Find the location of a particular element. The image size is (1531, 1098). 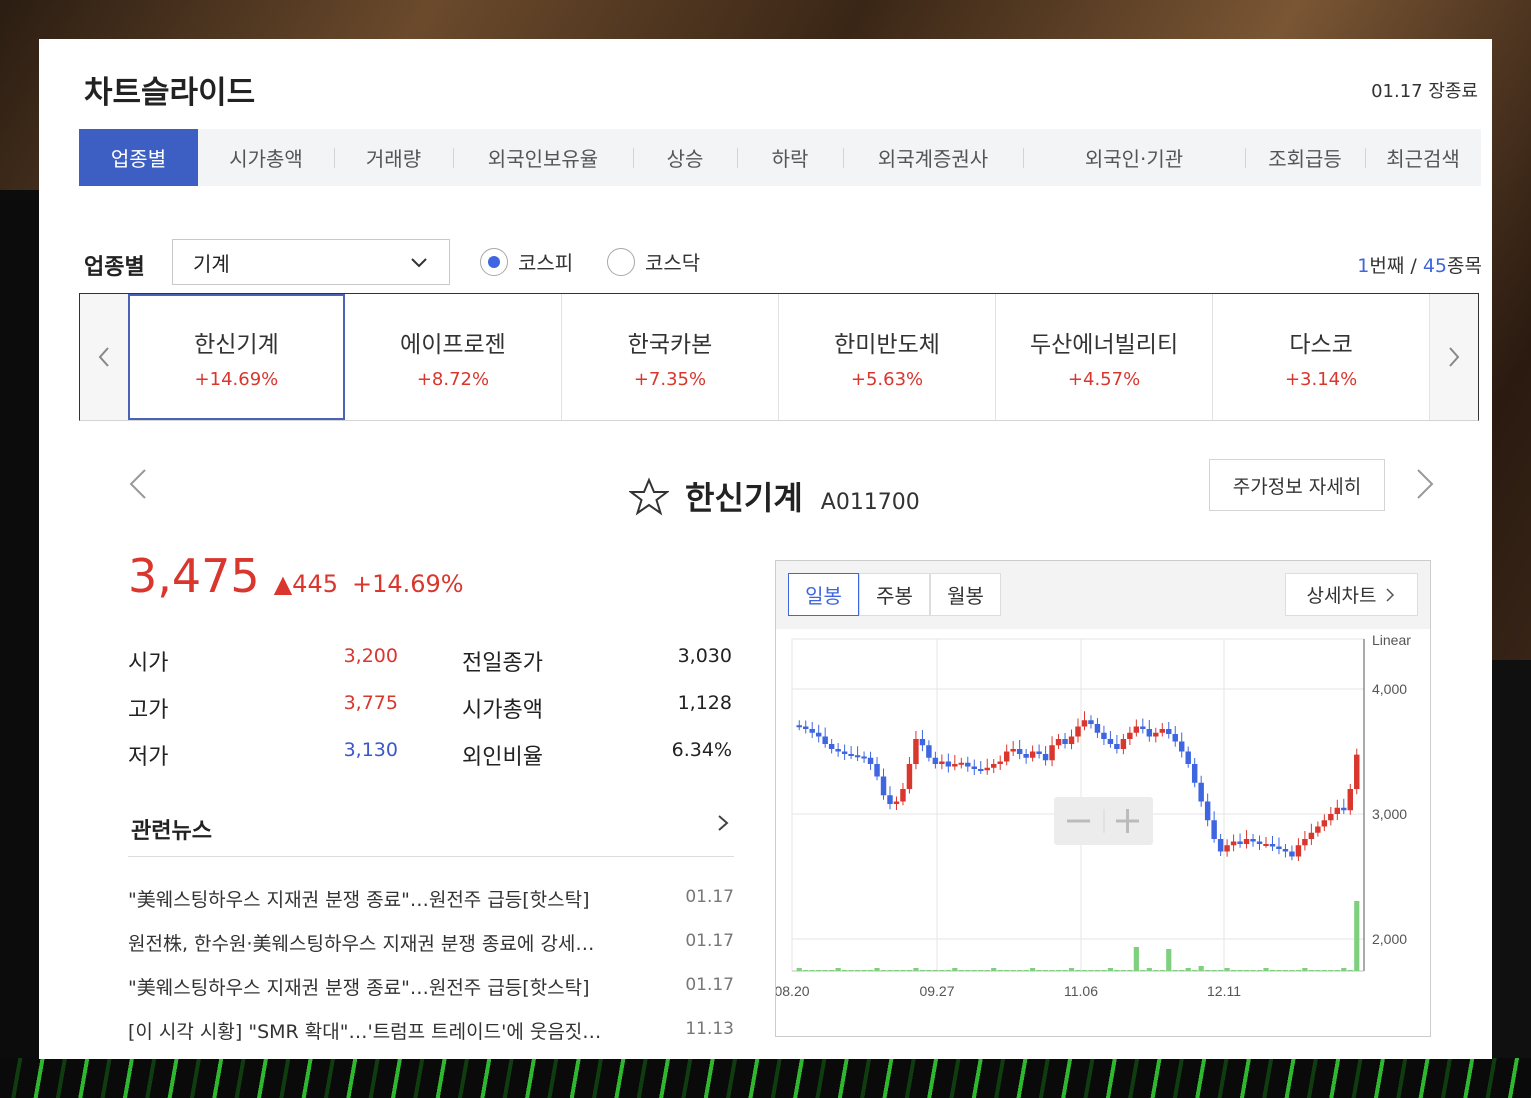

detail-chart-button: 상세차트 is located at coordinates (1351, 594).